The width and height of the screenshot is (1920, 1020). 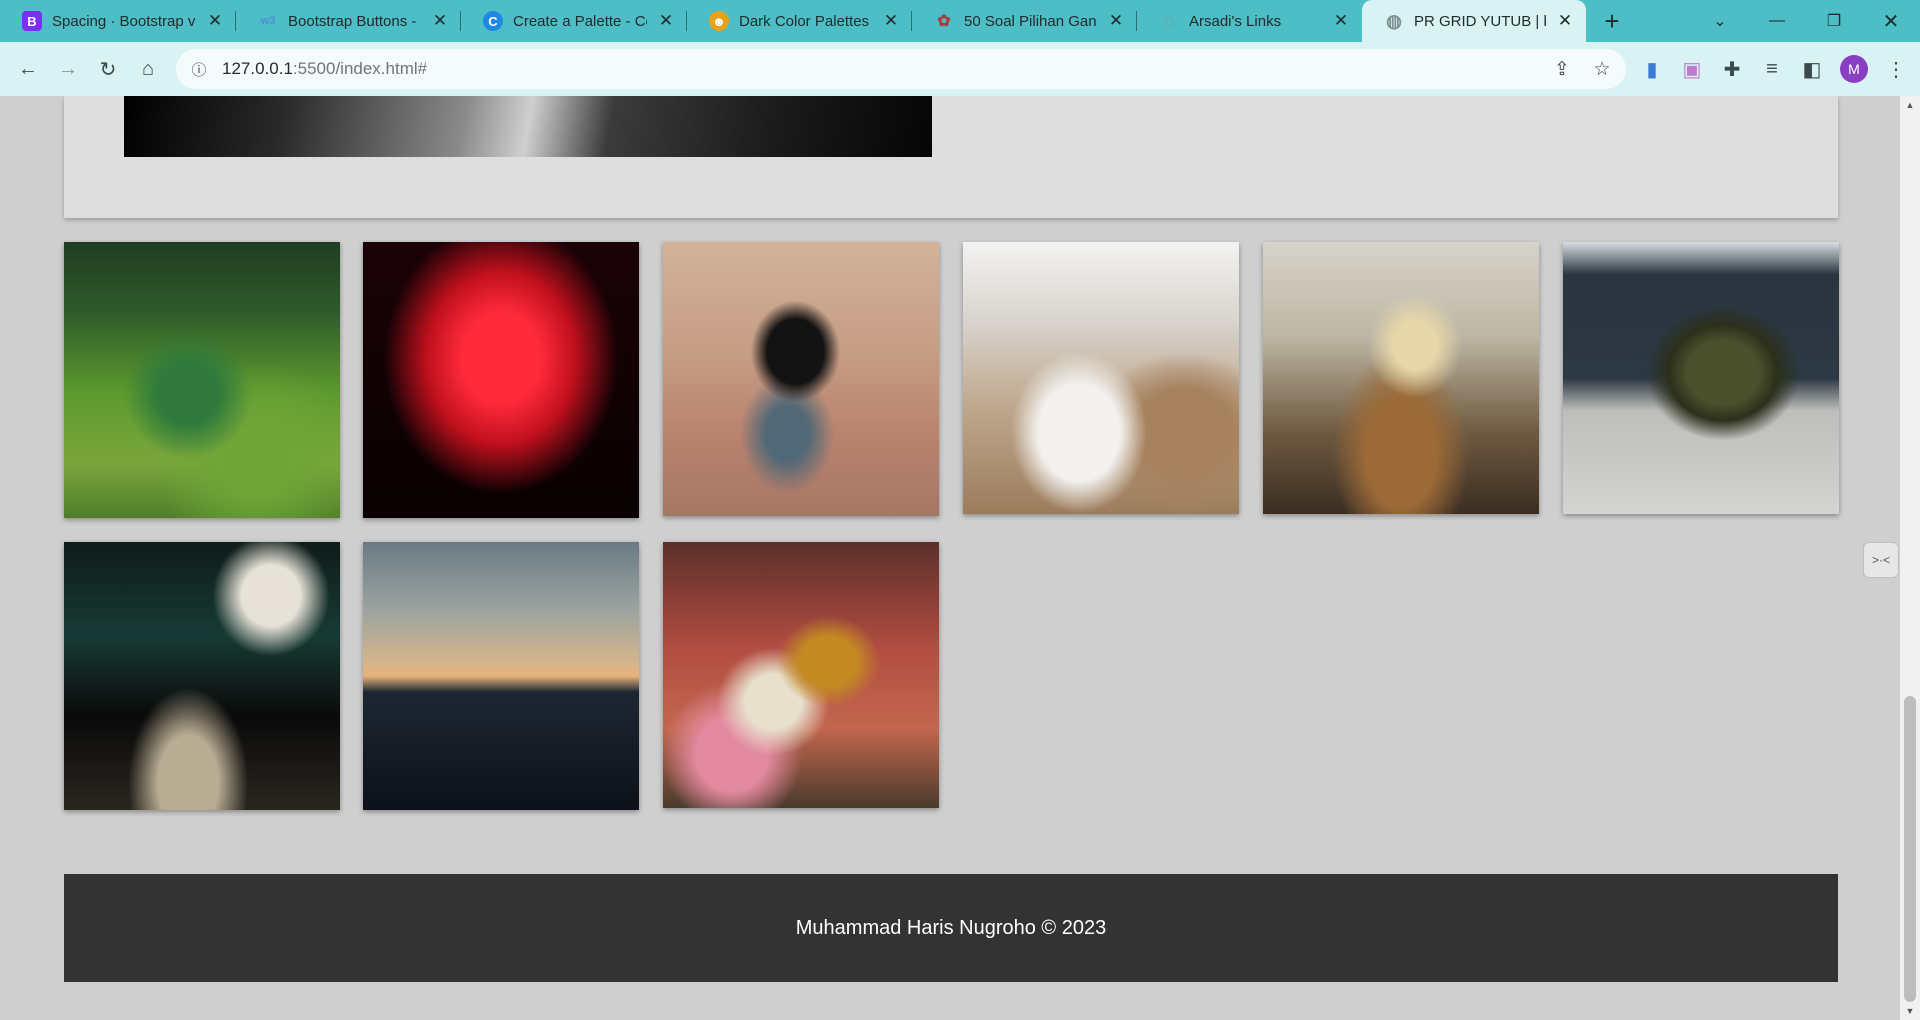 What do you see at coordinates (801, 675) in the screenshot?
I see `gallery-photo-knit-scarves` at bounding box center [801, 675].